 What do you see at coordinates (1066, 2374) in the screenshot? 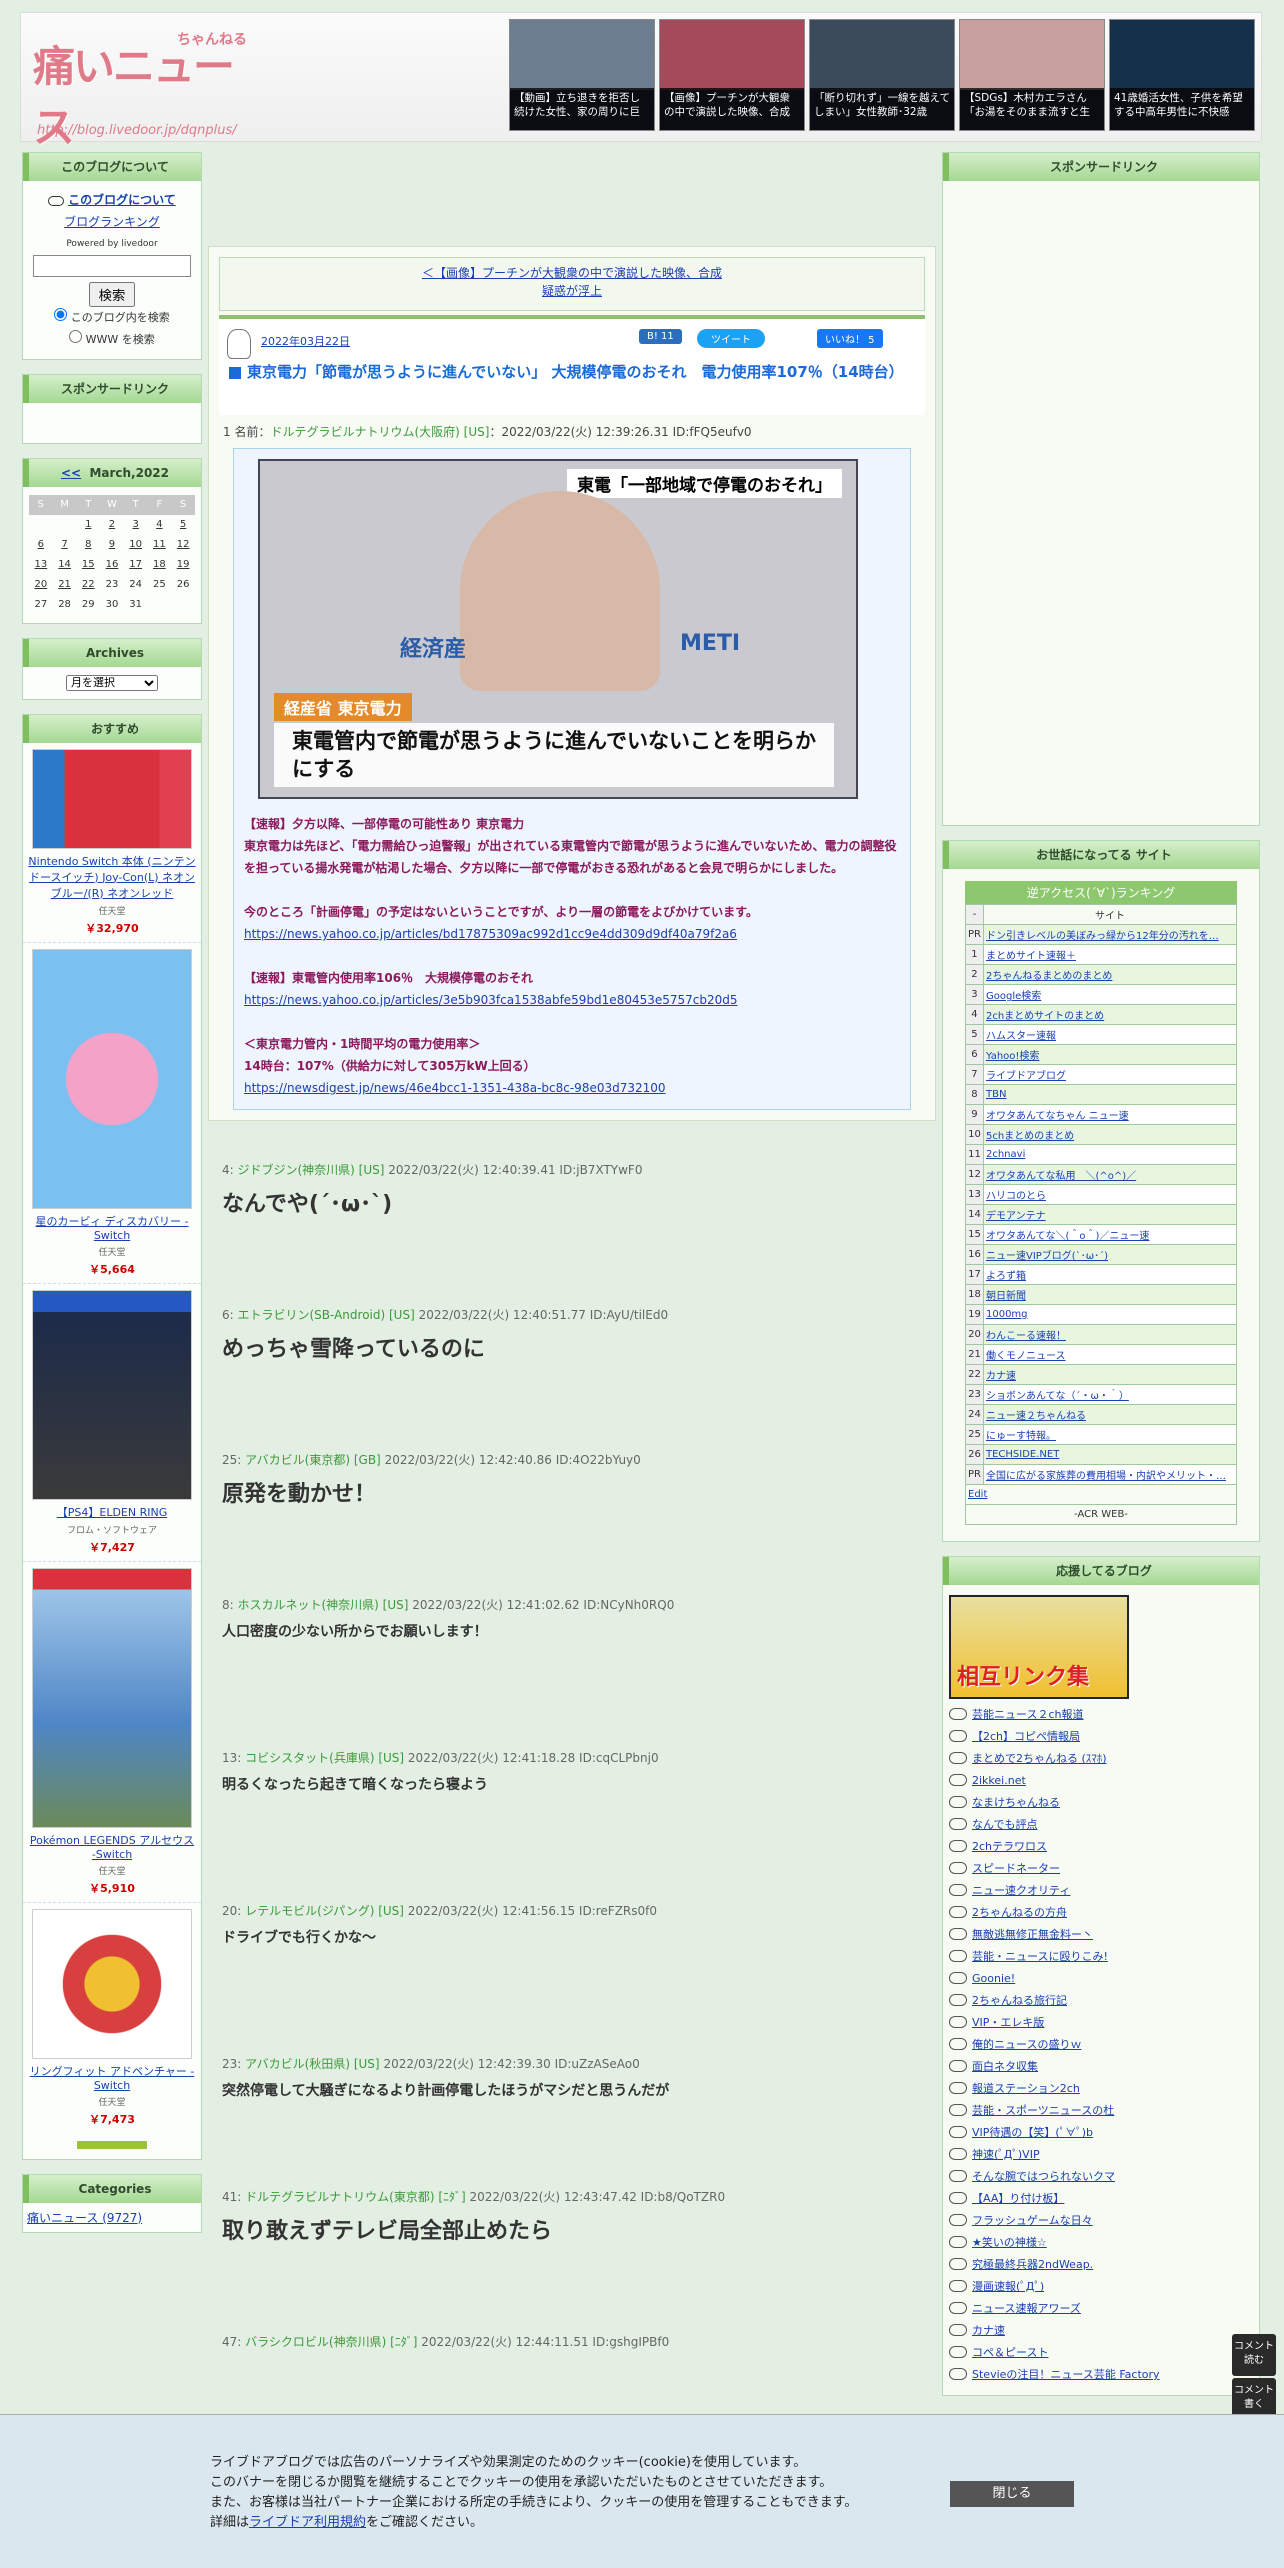
I see `blog-link: Stevieの注目！ニュース芸能 Factory` at bounding box center [1066, 2374].